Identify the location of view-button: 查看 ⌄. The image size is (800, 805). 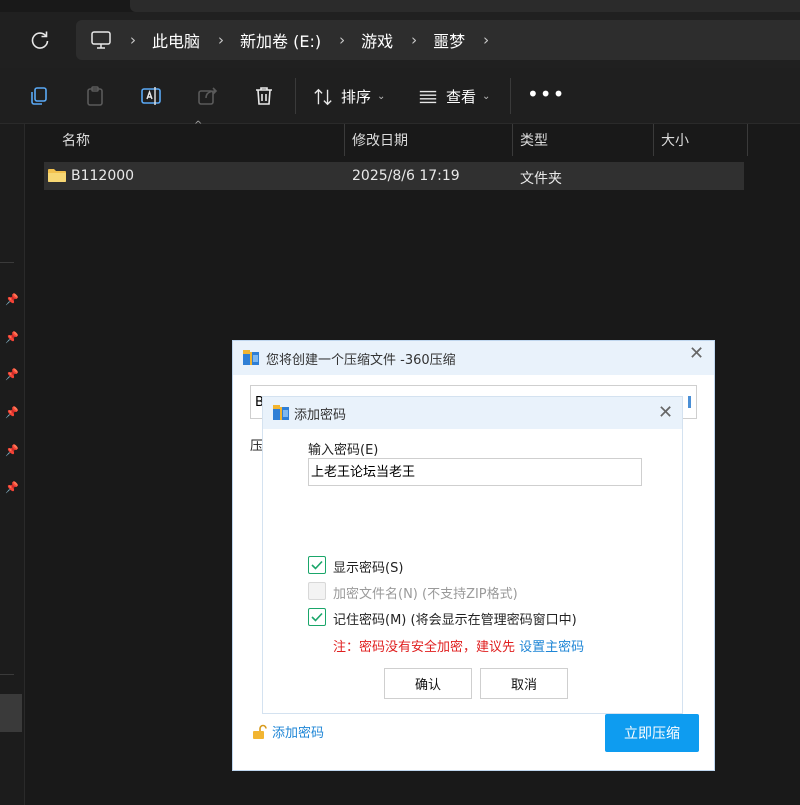
(454, 96).